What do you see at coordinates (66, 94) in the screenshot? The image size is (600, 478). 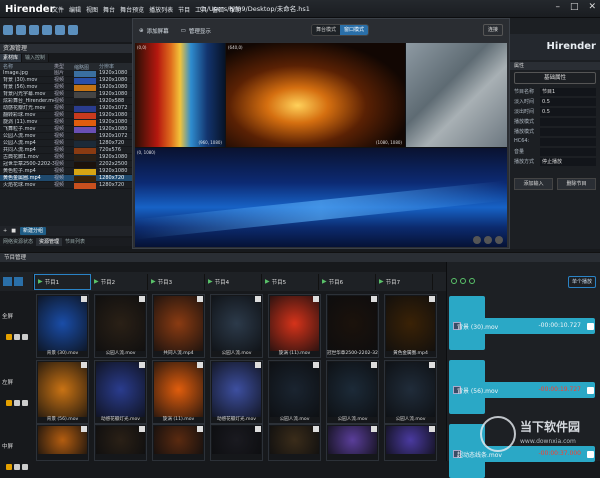 I see `resource-row: 背景闪光字幕.mov 视频 1920x1080` at bounding box center [66, 94].